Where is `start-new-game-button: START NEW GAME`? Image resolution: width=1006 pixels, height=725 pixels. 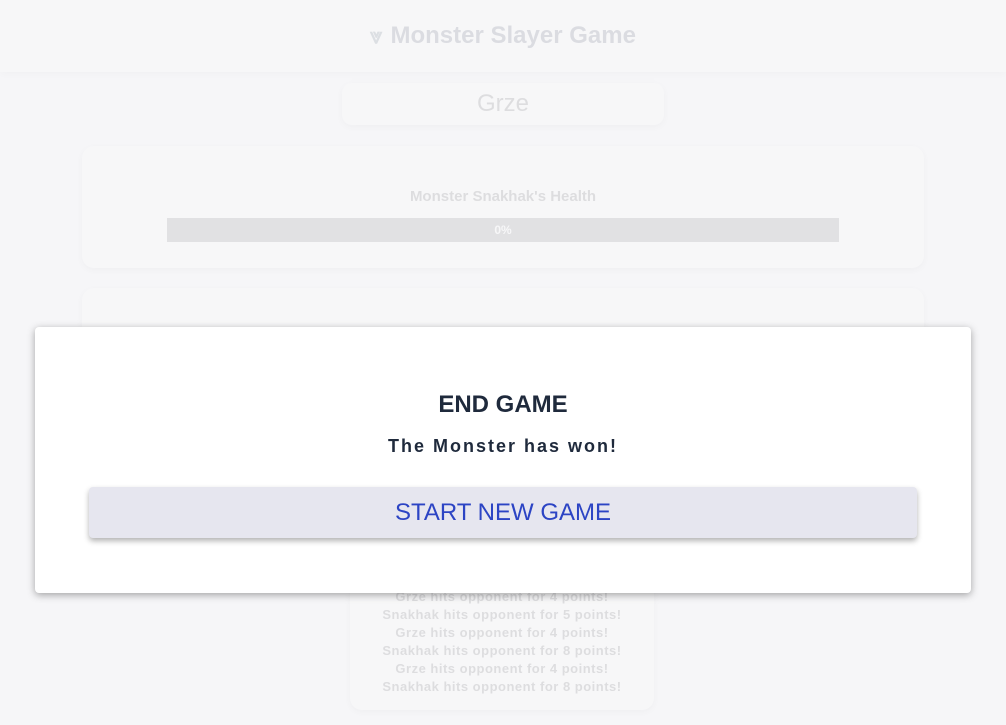 start-new-game-button: START NEW GAME is located at coordinates (503, 512).